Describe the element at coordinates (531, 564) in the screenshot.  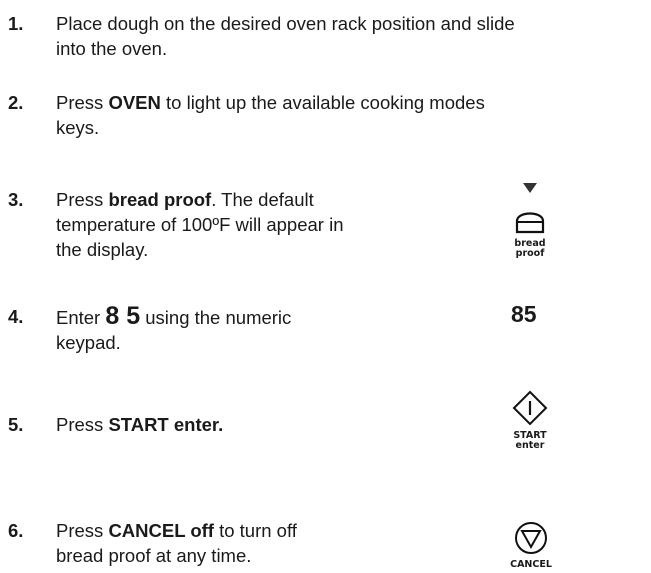
I see `cancel-label: CANCEL` at that location.